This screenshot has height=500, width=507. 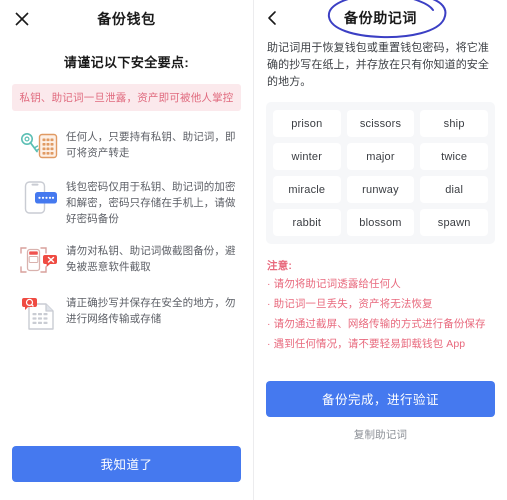 What do you see at coordinates (350, 304) in the screenshot?
I see `note-item: · 助记词一旦丢失，资产将无法恢复` at bounding box center [350, 304].